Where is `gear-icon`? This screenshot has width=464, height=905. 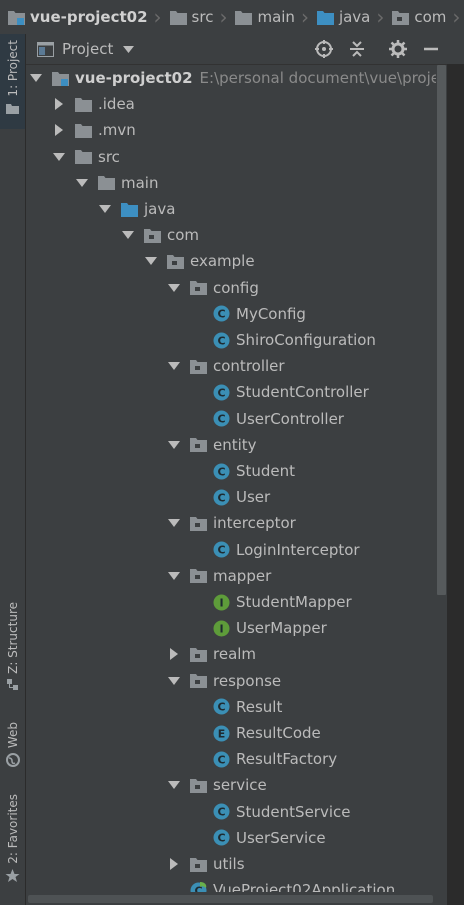 gear-icon is located at coordinates (398, 49).